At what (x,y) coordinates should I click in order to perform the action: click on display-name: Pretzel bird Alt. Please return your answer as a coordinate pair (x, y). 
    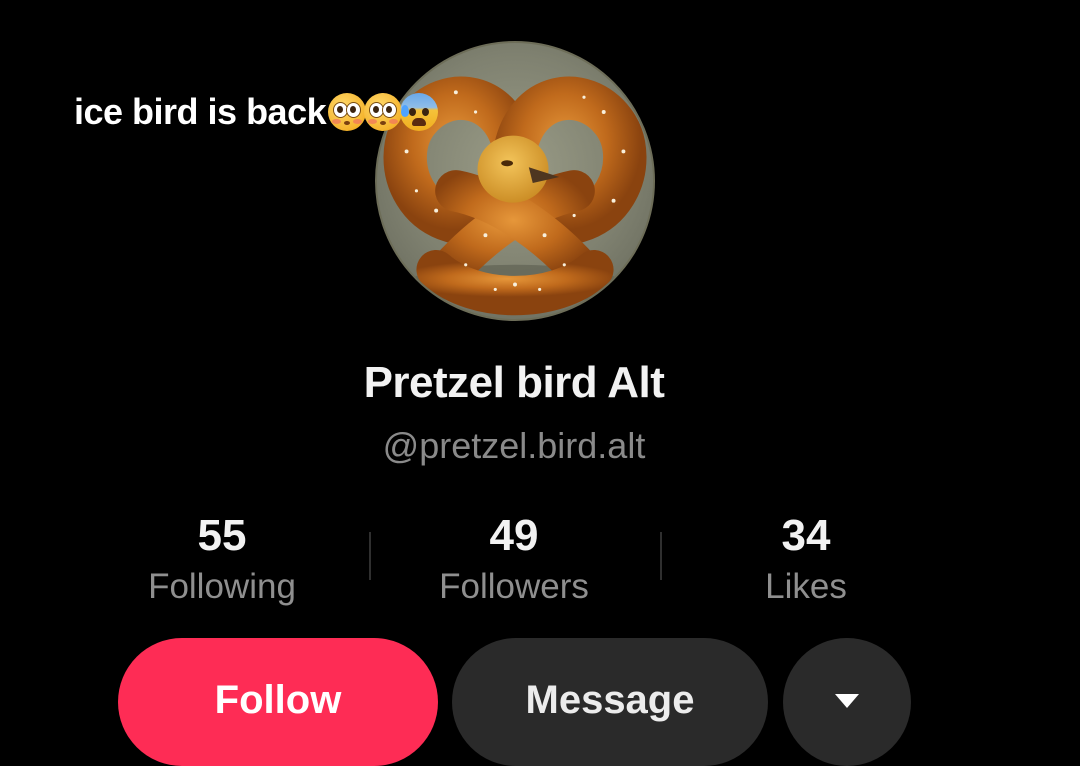
    Looking at the image, I should click on (514, 382).